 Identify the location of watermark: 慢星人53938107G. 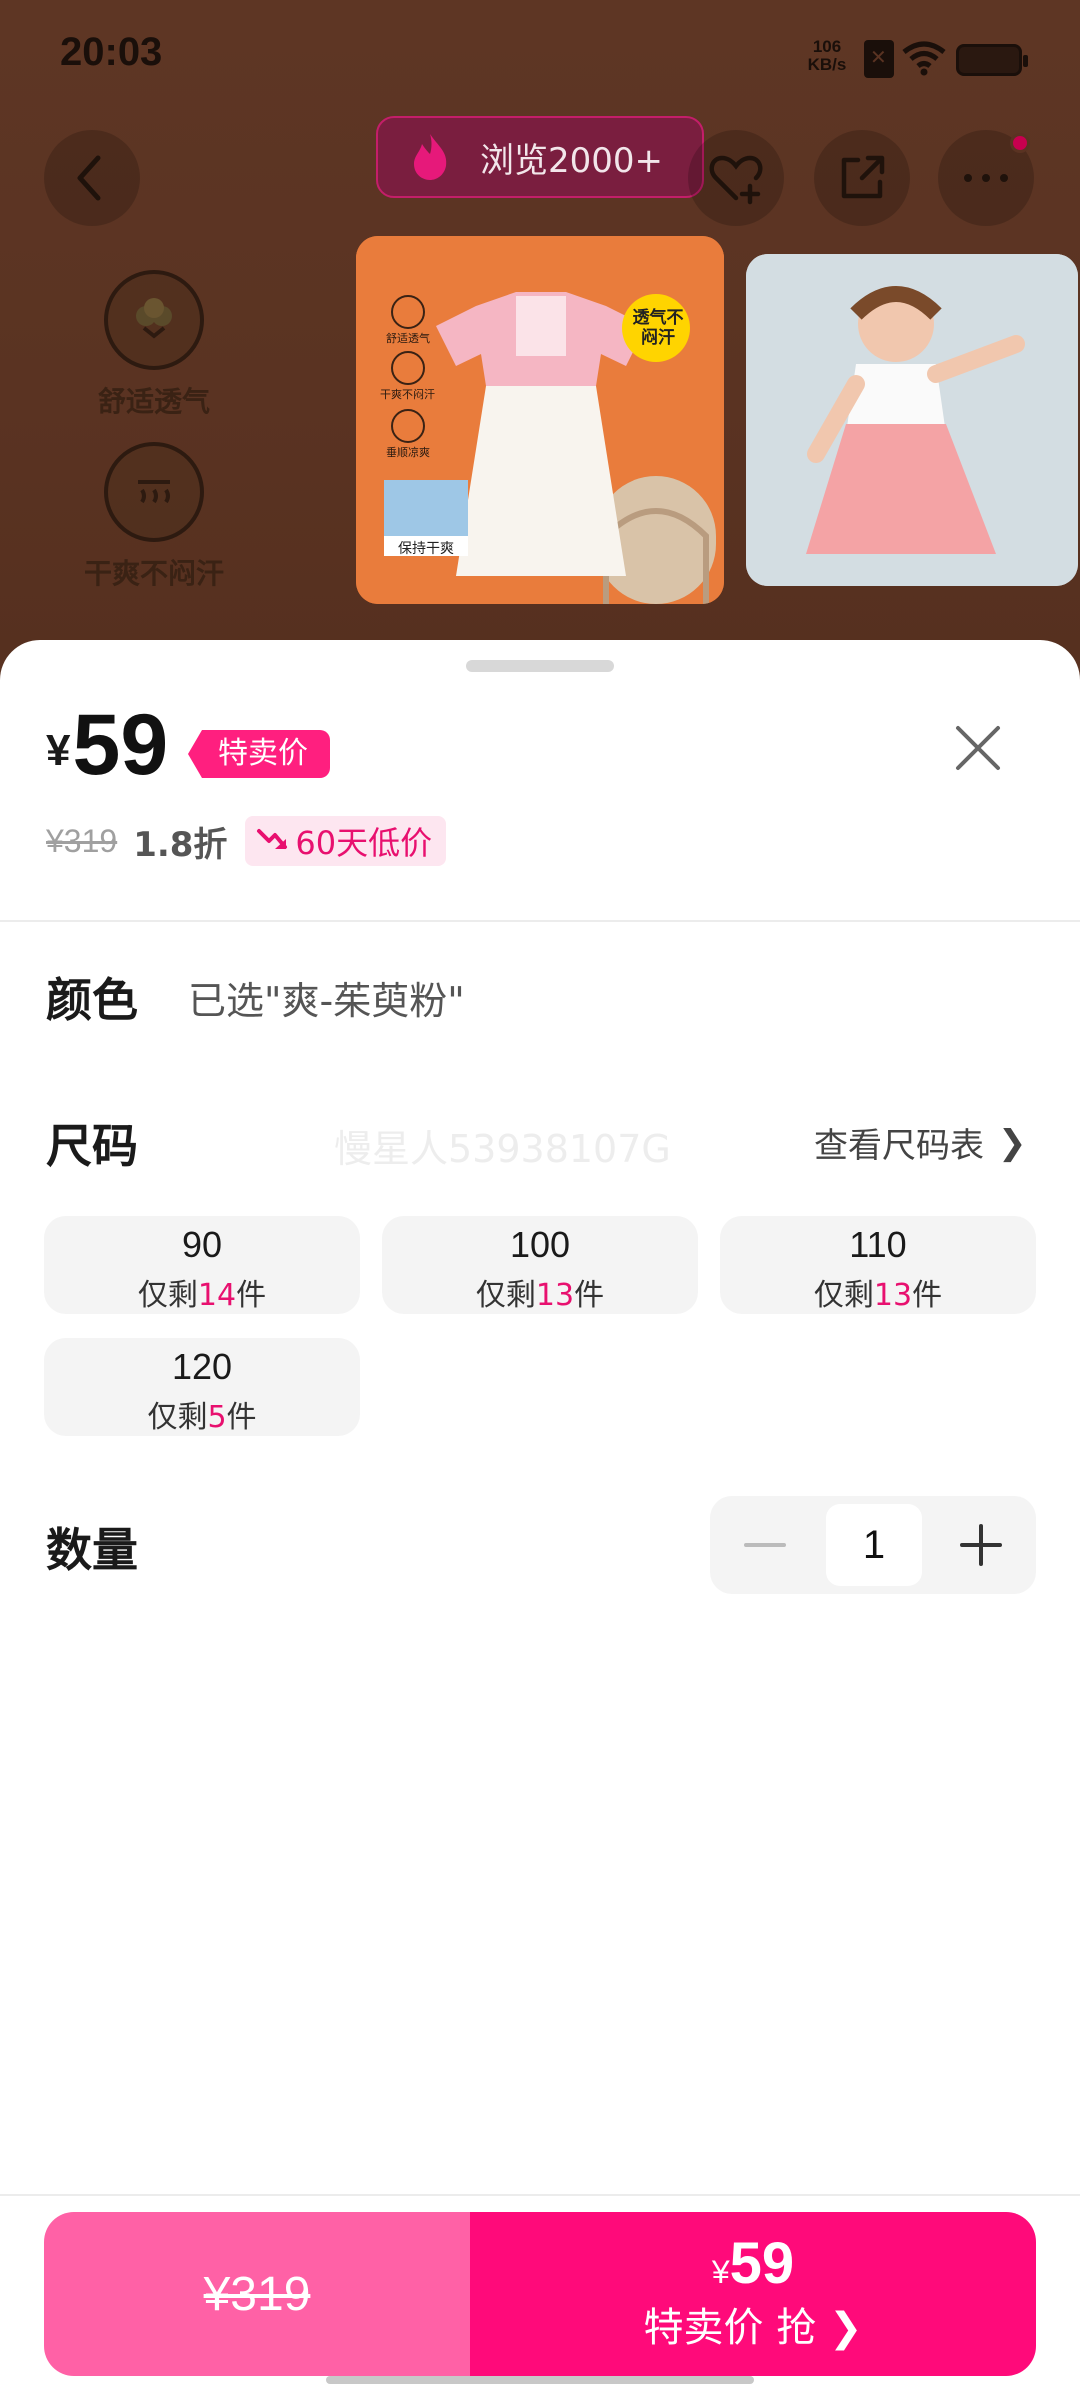
(502, 1149).